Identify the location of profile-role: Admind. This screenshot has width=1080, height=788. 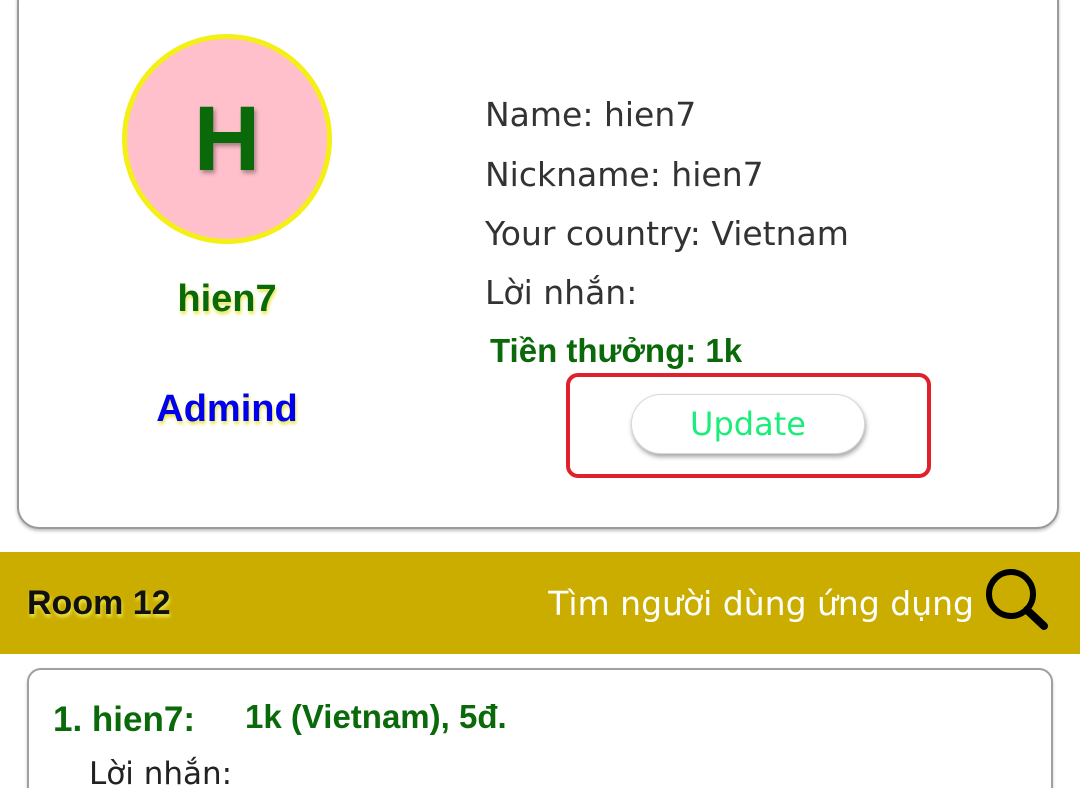
(227, 409).